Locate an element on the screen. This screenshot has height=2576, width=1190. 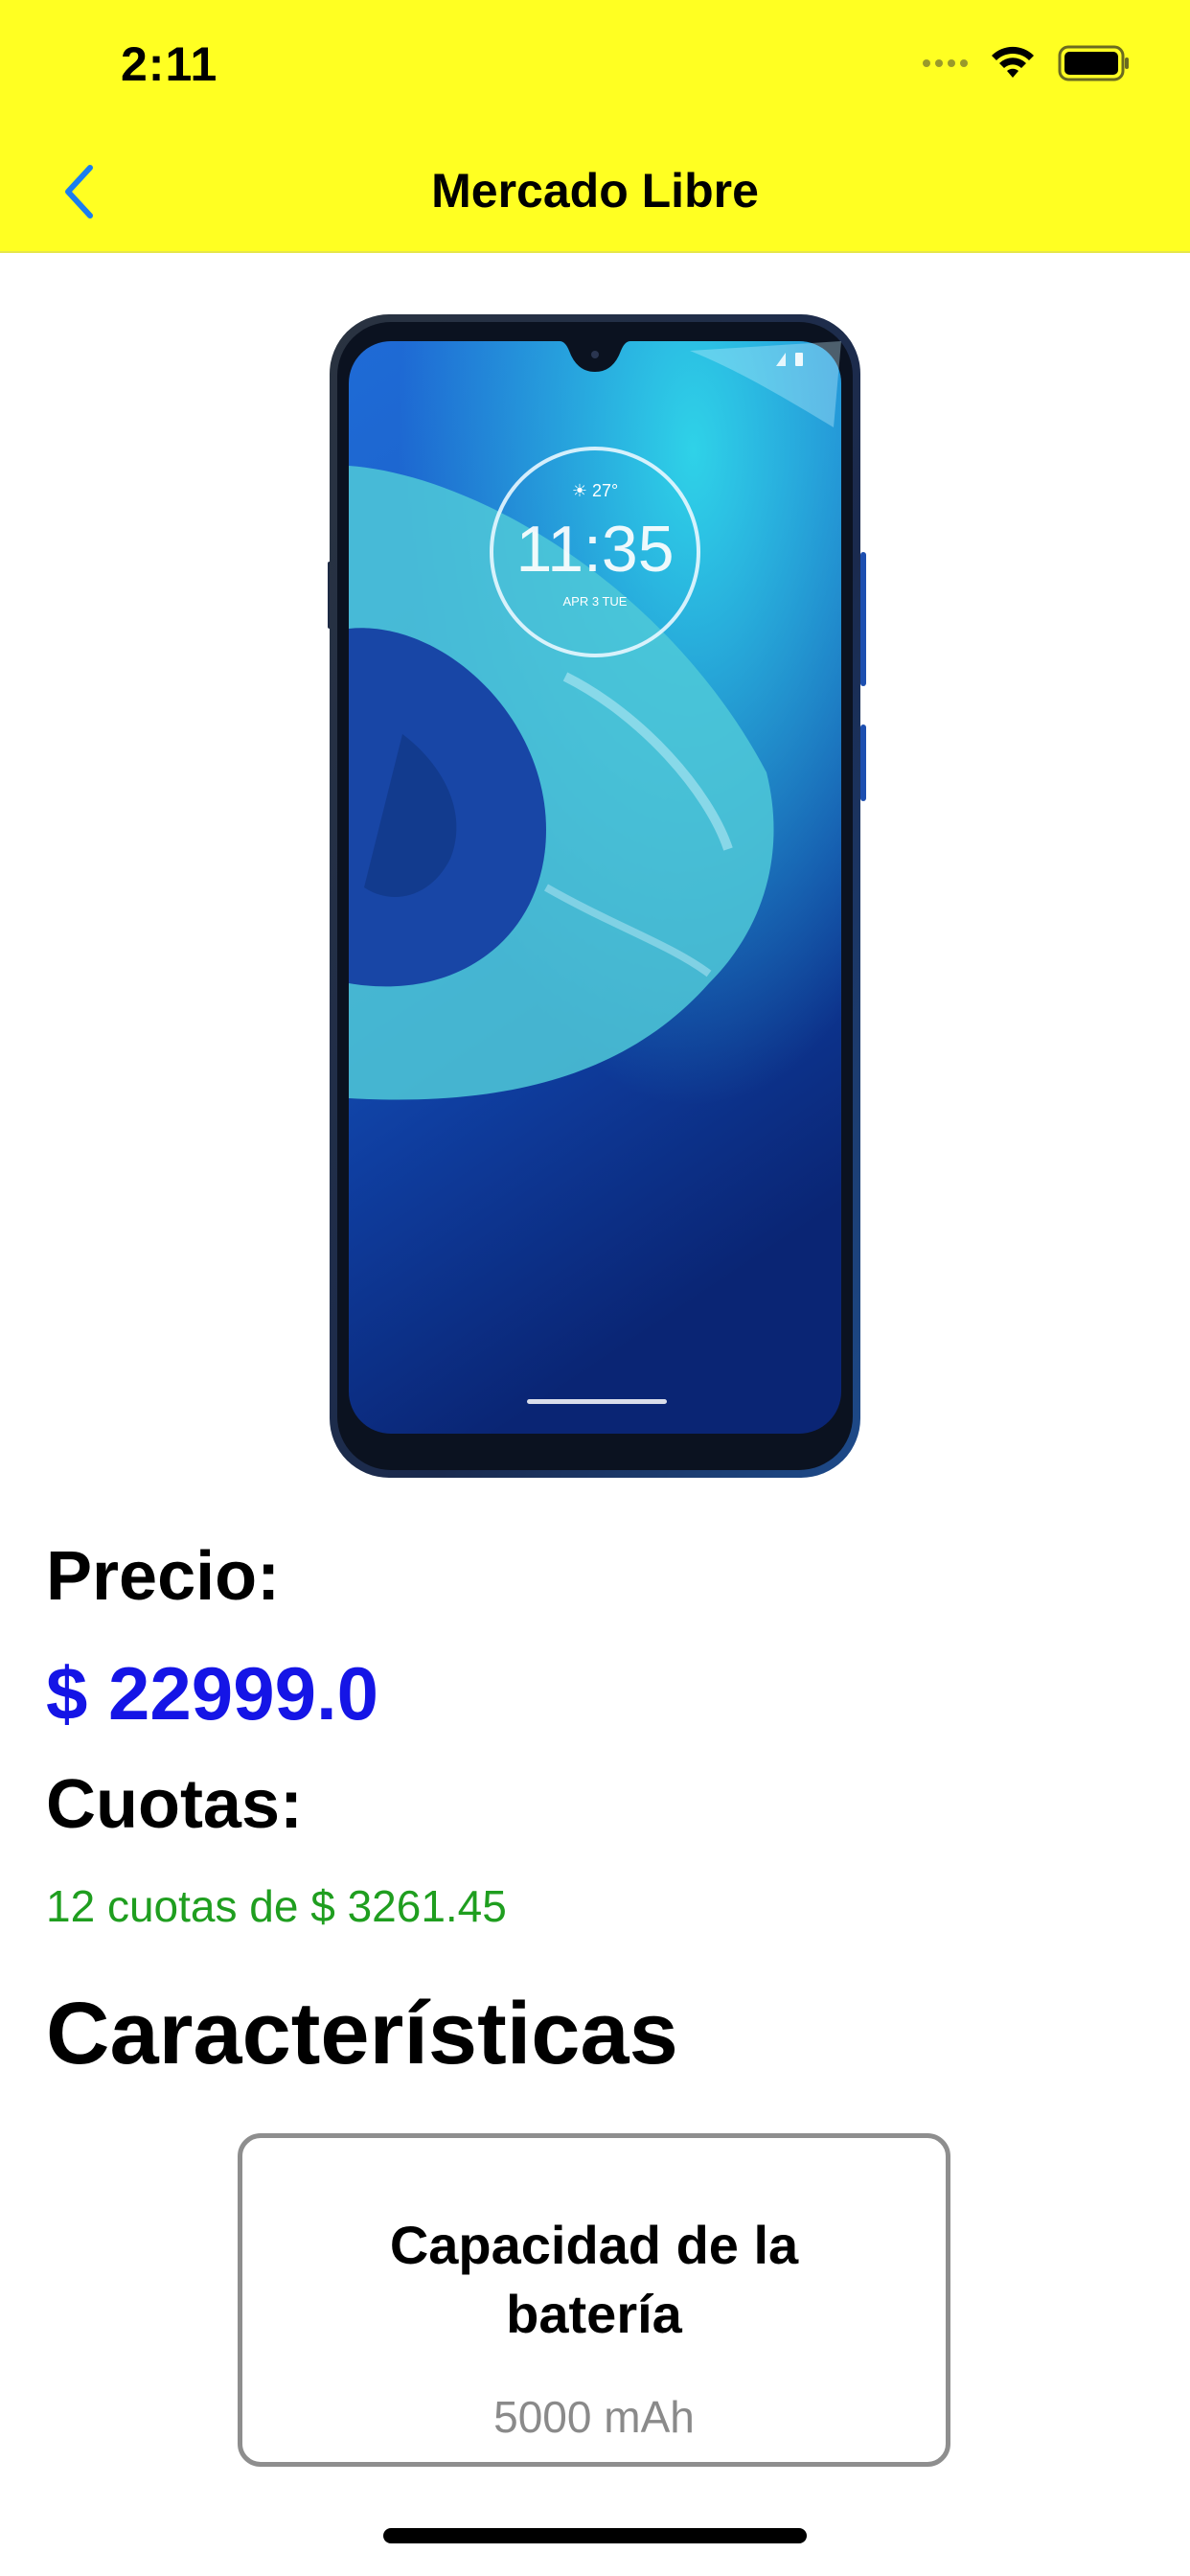
price-label: Precio: is located at coordinates (163, 1576).